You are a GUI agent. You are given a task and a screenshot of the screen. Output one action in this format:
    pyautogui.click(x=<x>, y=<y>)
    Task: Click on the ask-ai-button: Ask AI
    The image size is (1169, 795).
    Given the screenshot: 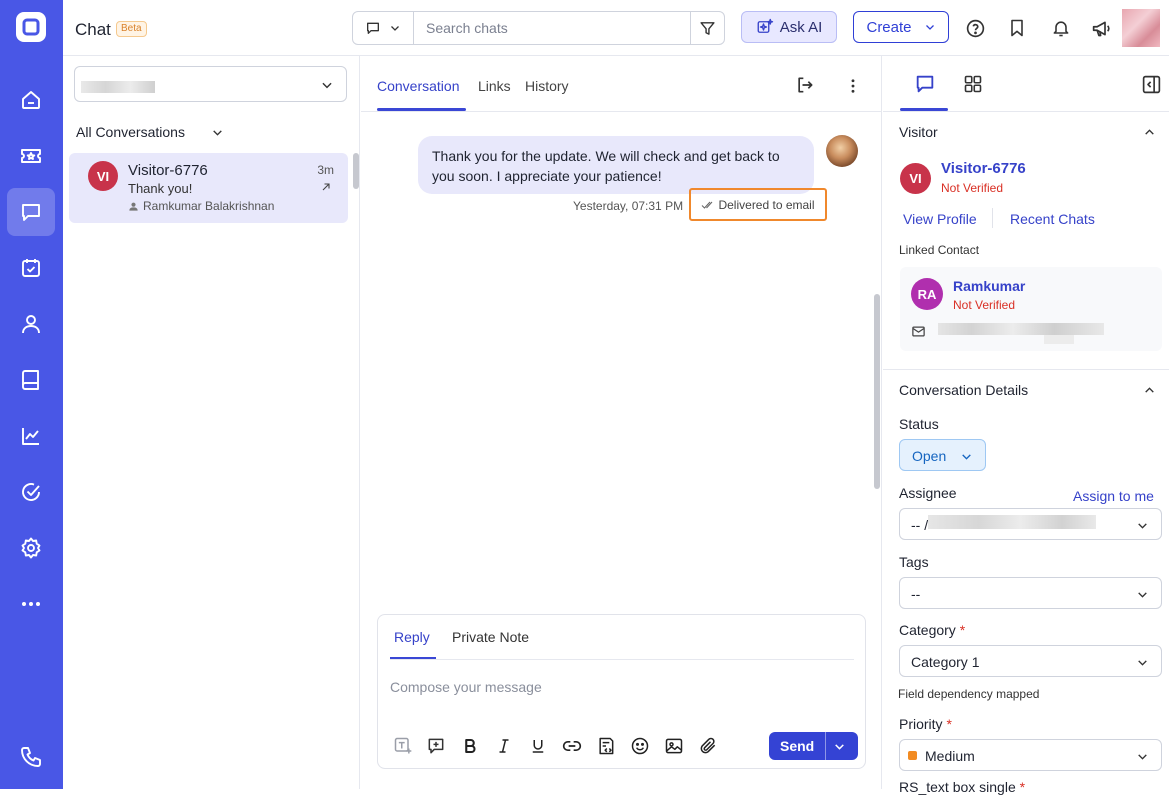 What is the action you would take?
    pyautogui.click(x=789, y=27)
    